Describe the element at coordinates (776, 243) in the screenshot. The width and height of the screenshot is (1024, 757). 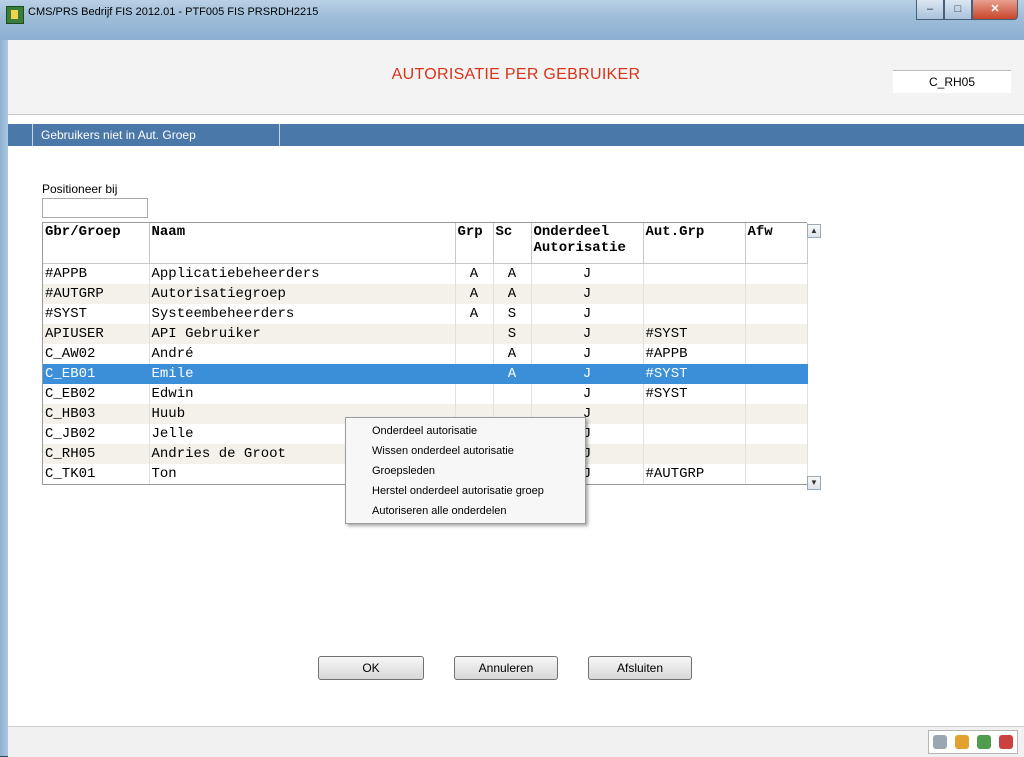
I see `column-header-deviation: Afw` at that location.